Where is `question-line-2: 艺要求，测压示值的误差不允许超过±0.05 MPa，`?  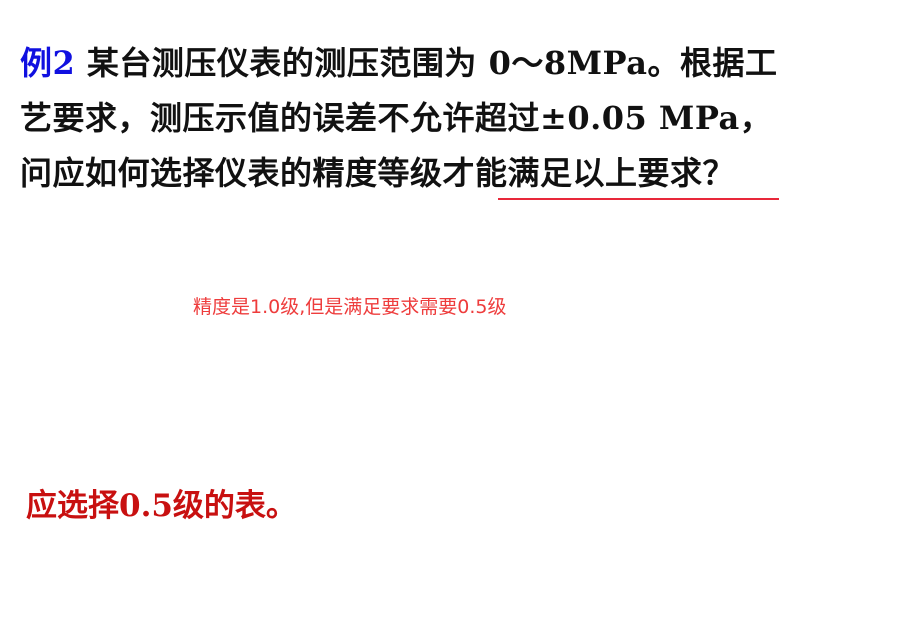 question-line-2: 艺要求，测压示值的误差不允许超过±0.05 MPa， is located at coordinates (396, 118).